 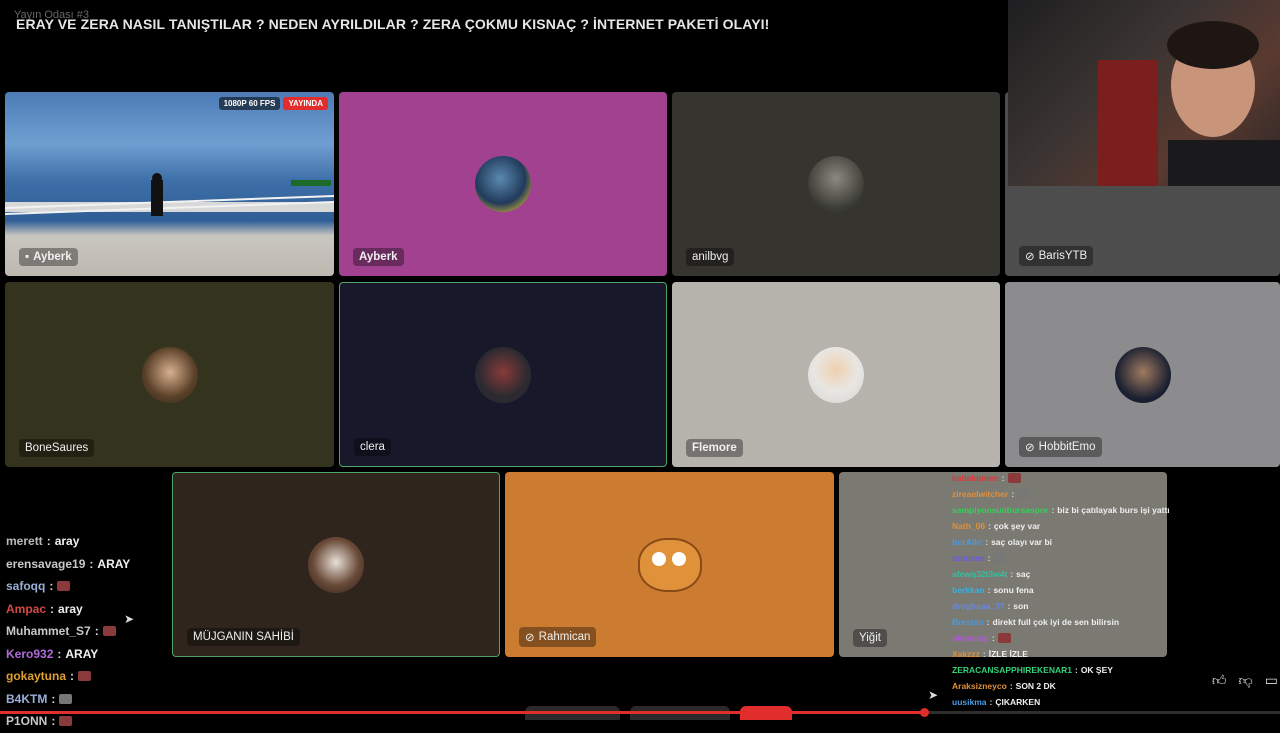 I want to click on participant-tile-flemore: Flemore, so click(x=836, y=374).